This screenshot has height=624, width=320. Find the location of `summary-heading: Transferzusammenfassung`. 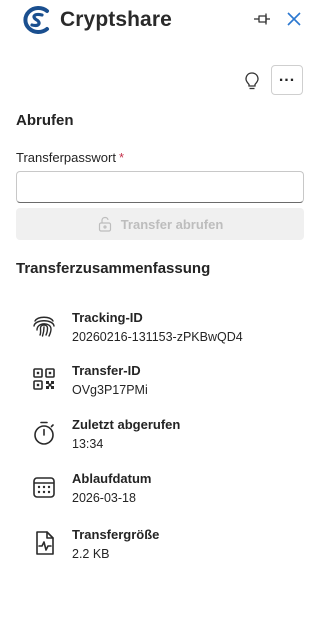

summary-heading: Transferzusammenfassung is located at coordinates (113, 268).